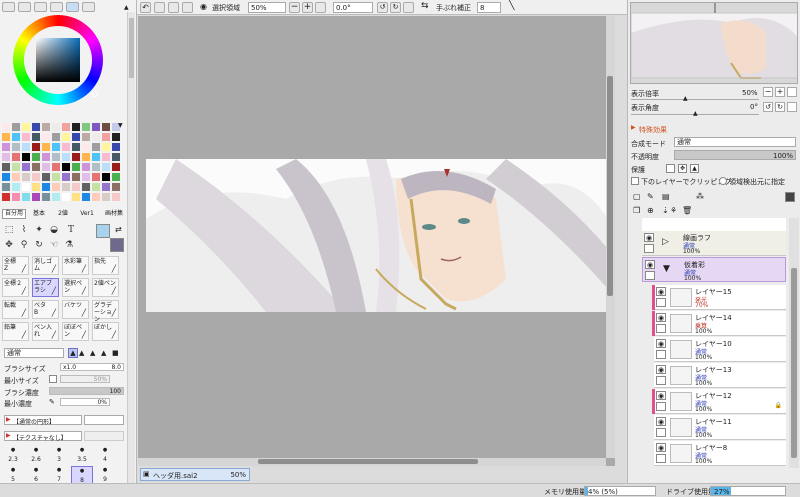 This screenshot has width=800, height=497. Describe the element at coordinates (39, 214) in the screenshot. I see `tab-basic: 基本` at that location.